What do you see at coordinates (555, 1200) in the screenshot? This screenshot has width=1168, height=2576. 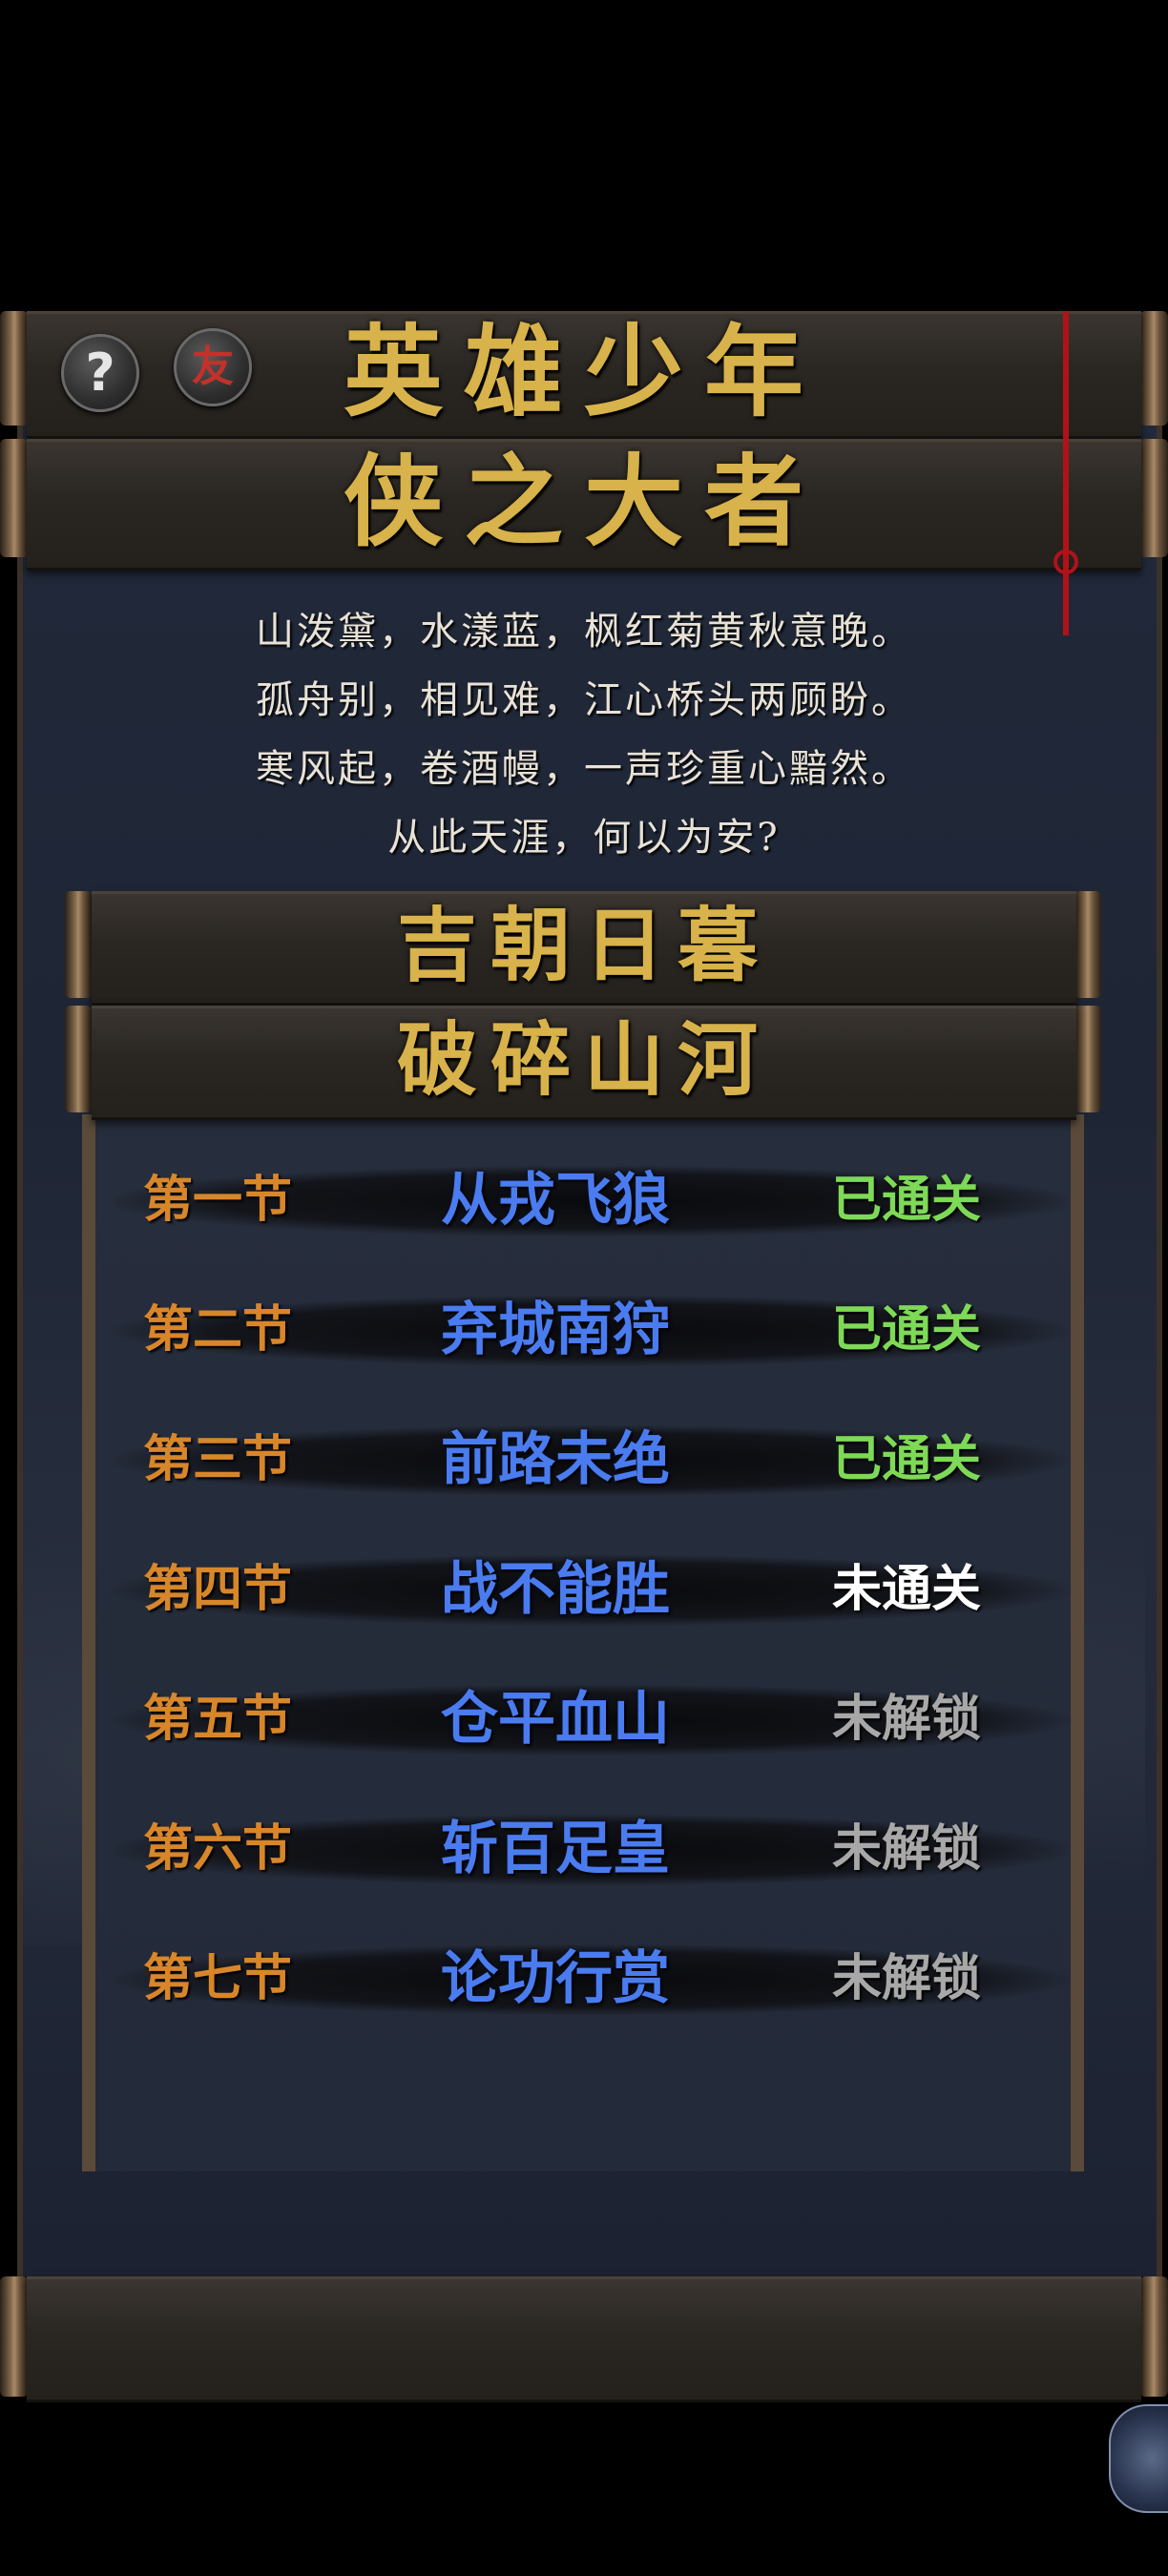 I see `section-name: 从戎飞狼` at bounding box center [555, 1200].